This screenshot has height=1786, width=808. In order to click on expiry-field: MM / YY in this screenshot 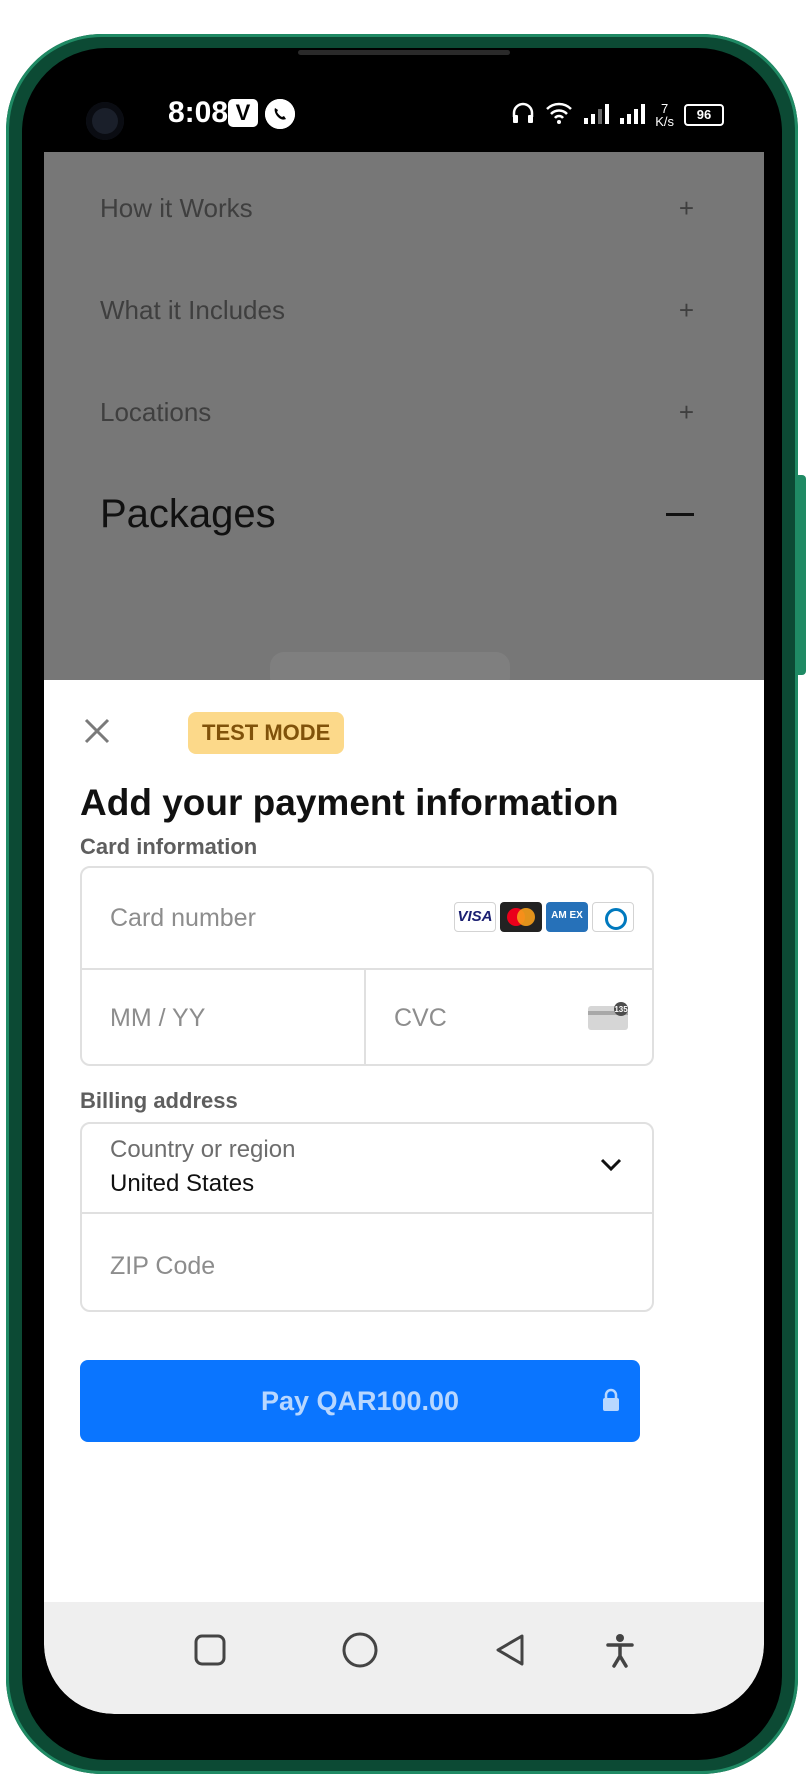, I will do `click(224, 1016)`.